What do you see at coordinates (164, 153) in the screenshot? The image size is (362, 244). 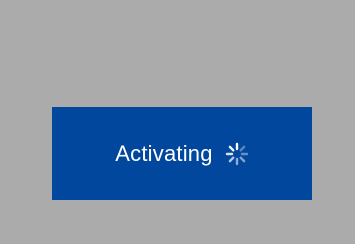 I see `activating-label: Activating` at bounding box center [164, 153].